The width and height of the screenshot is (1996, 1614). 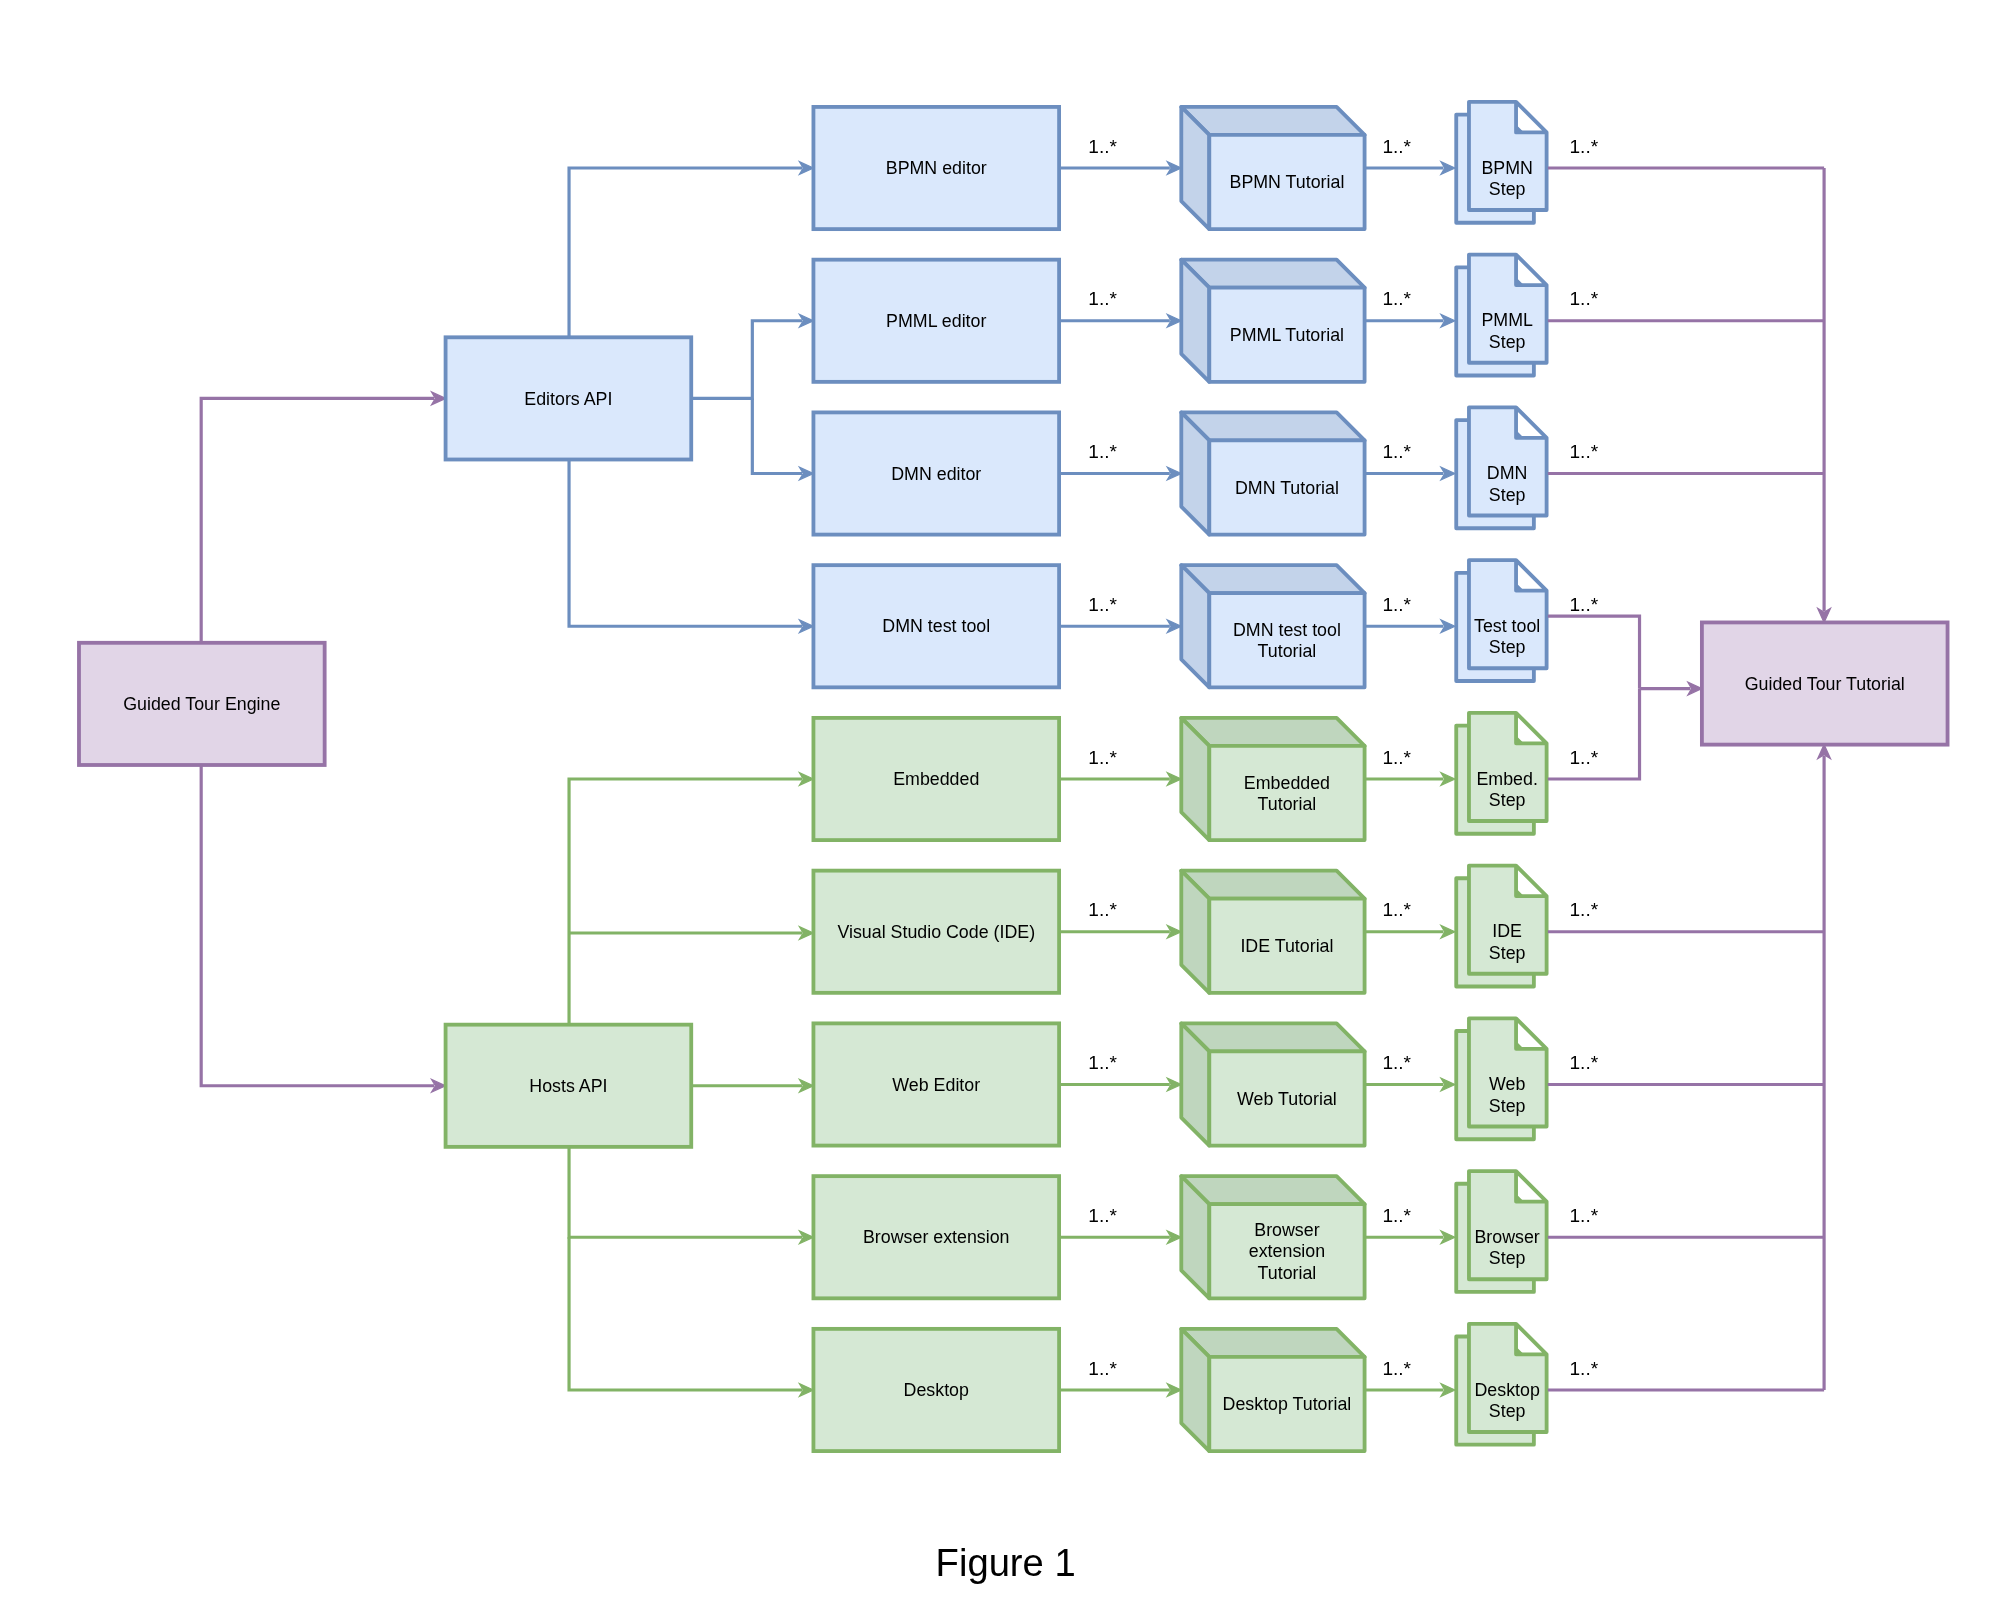 I want to click on node-label: Web Step, so click(x=1507, y=1095).